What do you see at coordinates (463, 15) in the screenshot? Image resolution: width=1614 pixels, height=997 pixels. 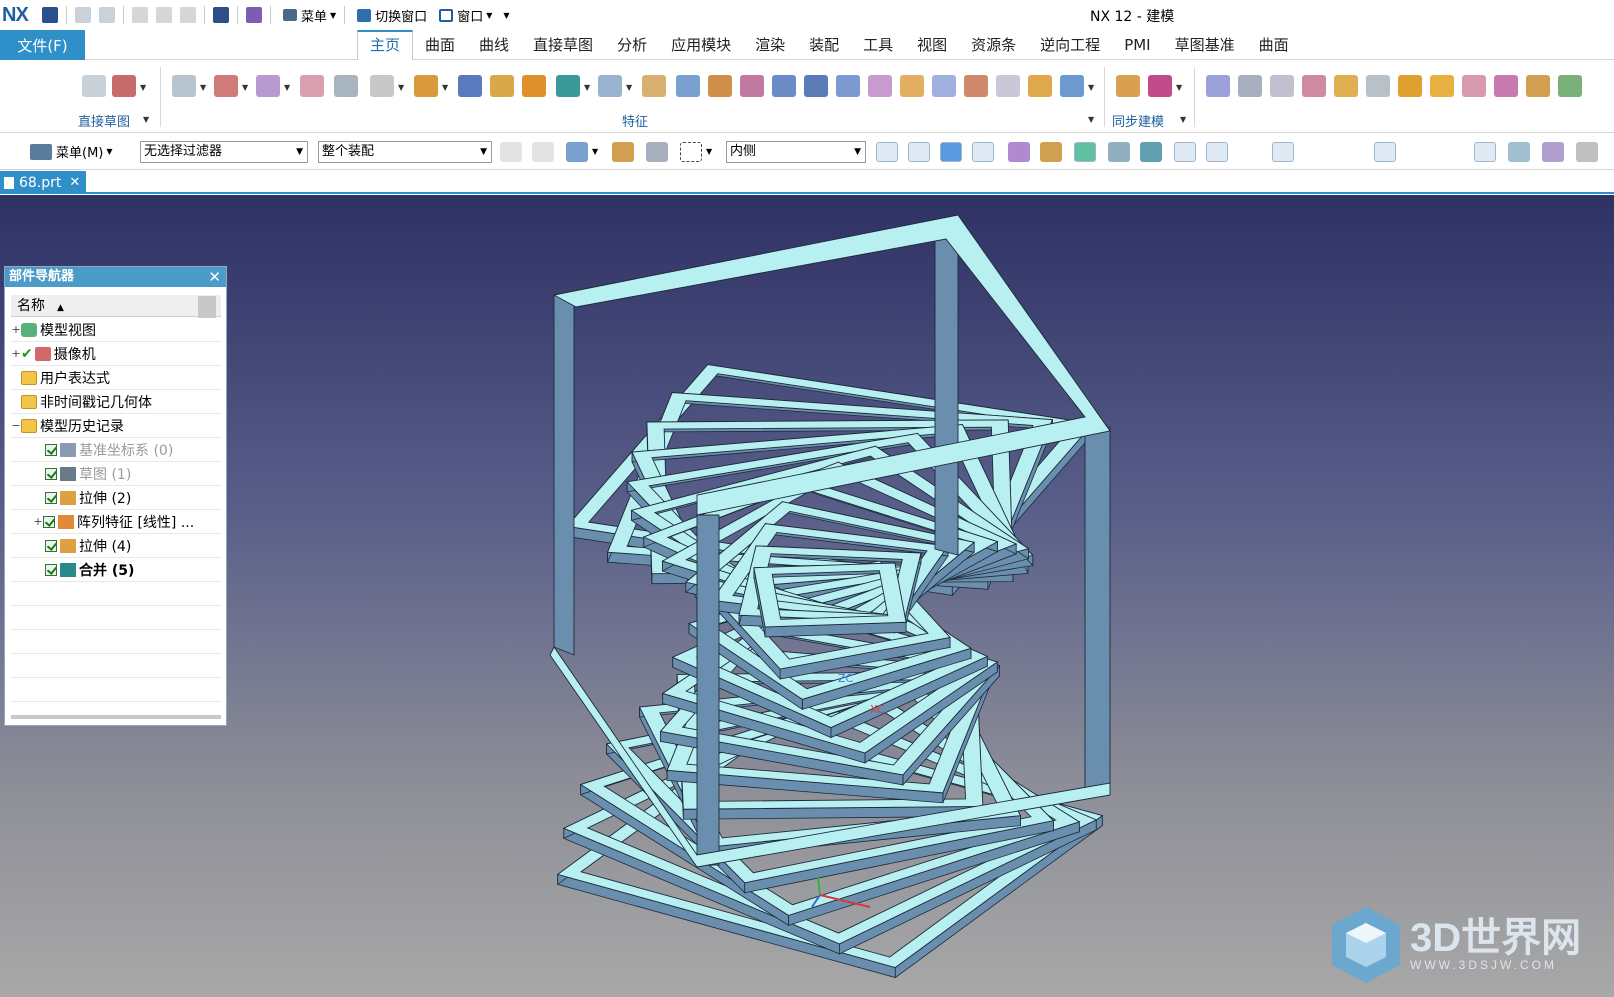 I see `window-button: 窗口 ▼` at bounding box center [463, 15].